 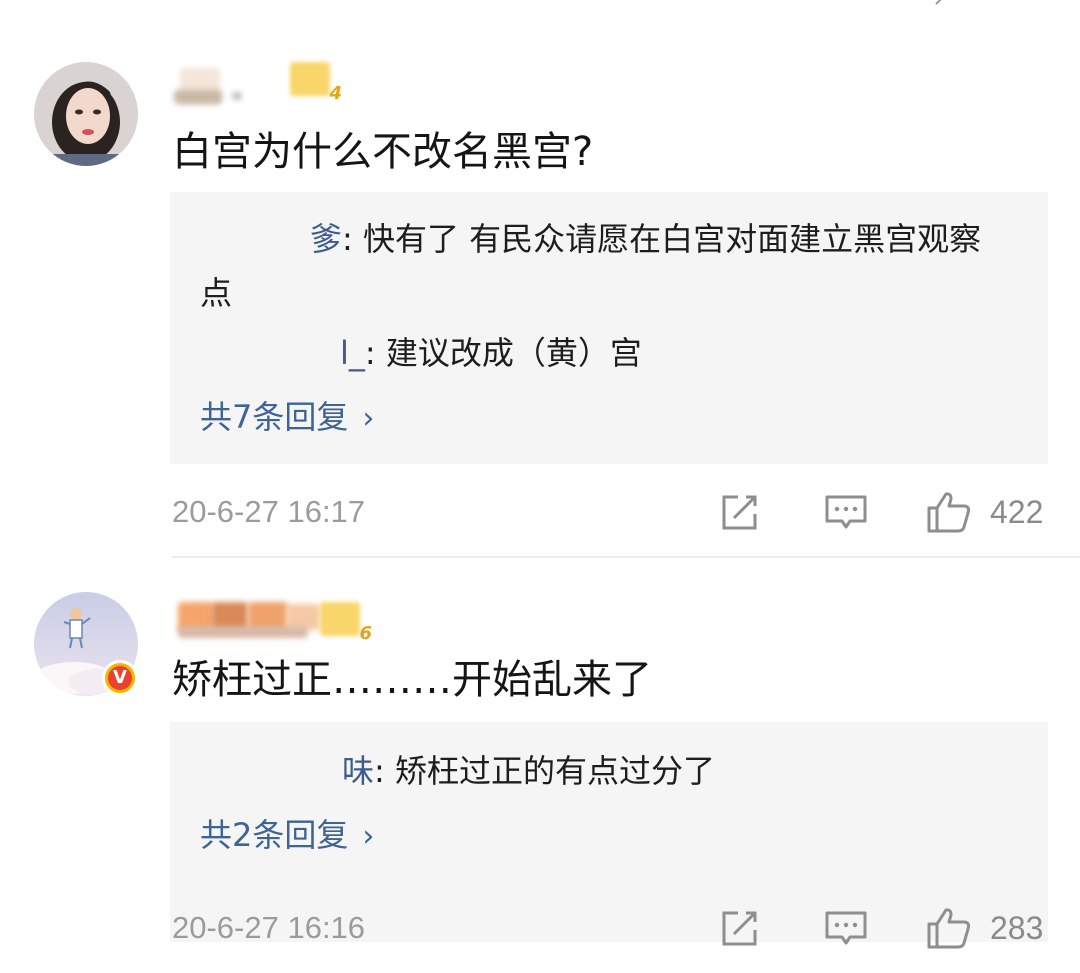 What do you see at coordinates (316, 83) in the screenshot?
I see `level-badge: 4` at bounding box center [316, 83].